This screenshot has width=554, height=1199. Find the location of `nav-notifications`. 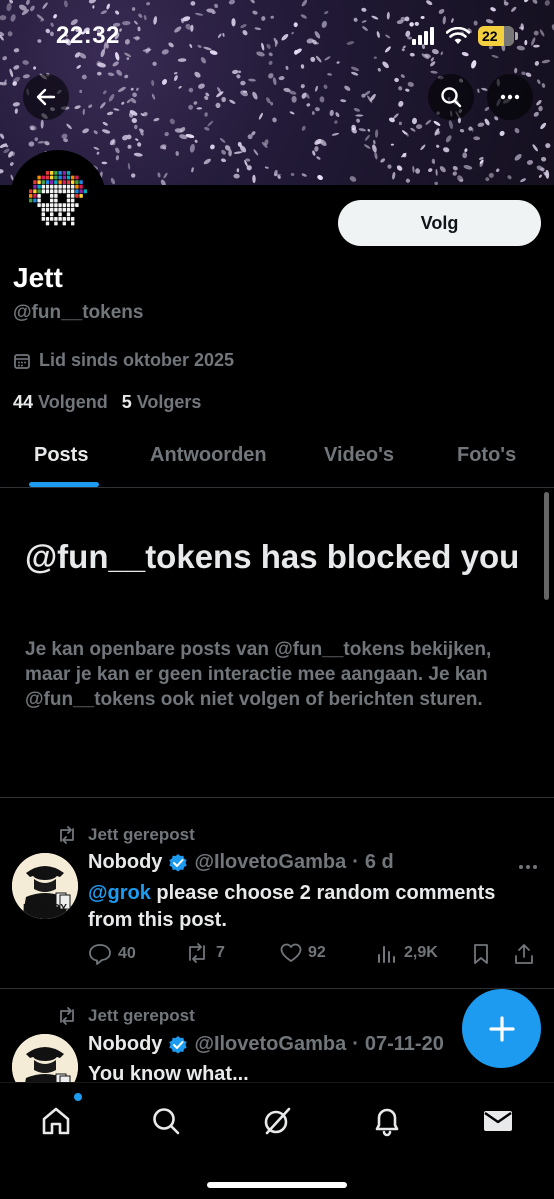

nav-notifications is located at coordinates (387, 1121).